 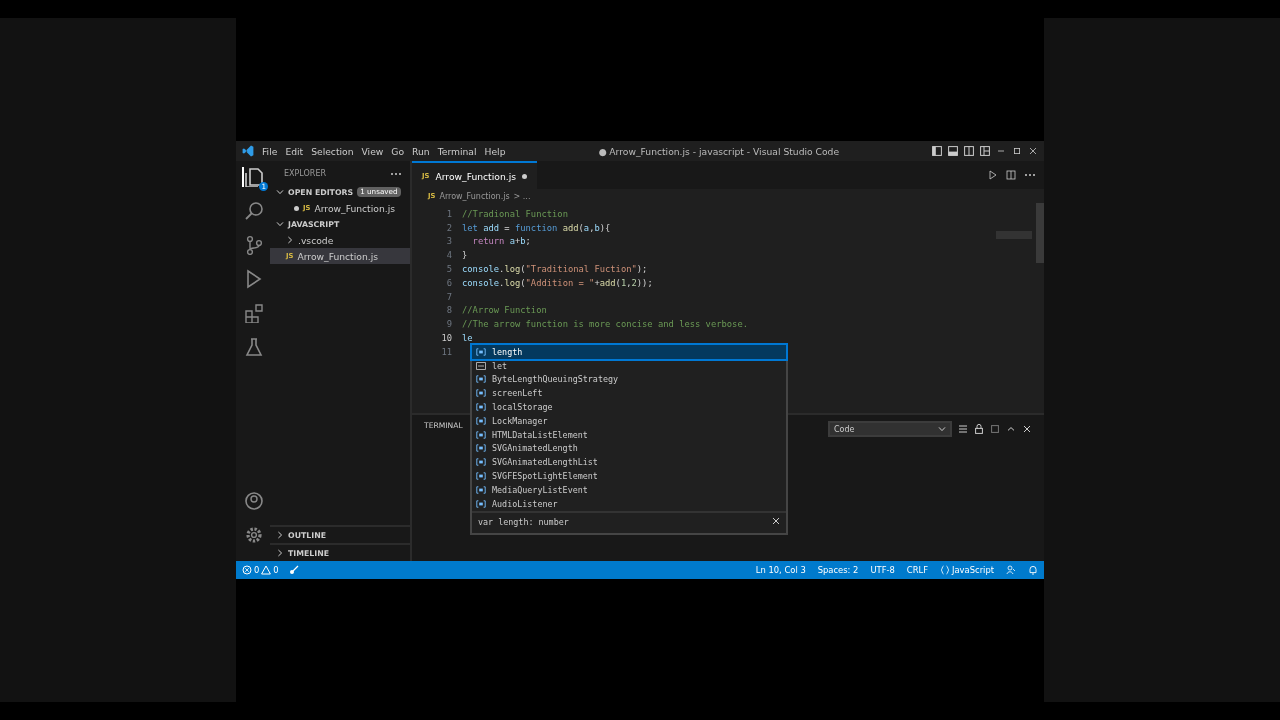 What do you see at coordinates (629, 407) in the screenshot?
I see `suggestion-item: localStorage` at bounding box center [629, 407].